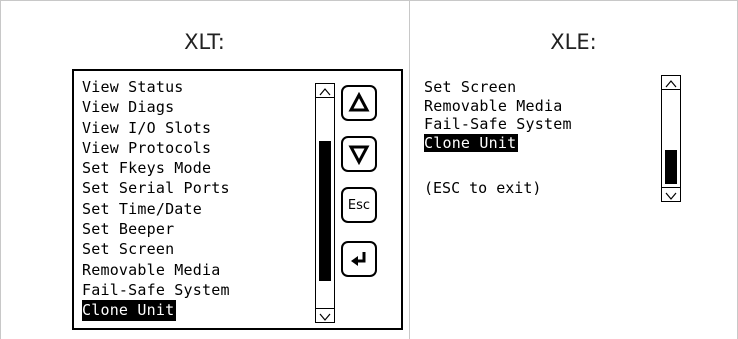 Image resolution: width=738 pixels, height=339 pixels. Describe the element at coordinates (156, 270) in the screenshot. I see `xlt-menu-item: Removable Media` at that location.